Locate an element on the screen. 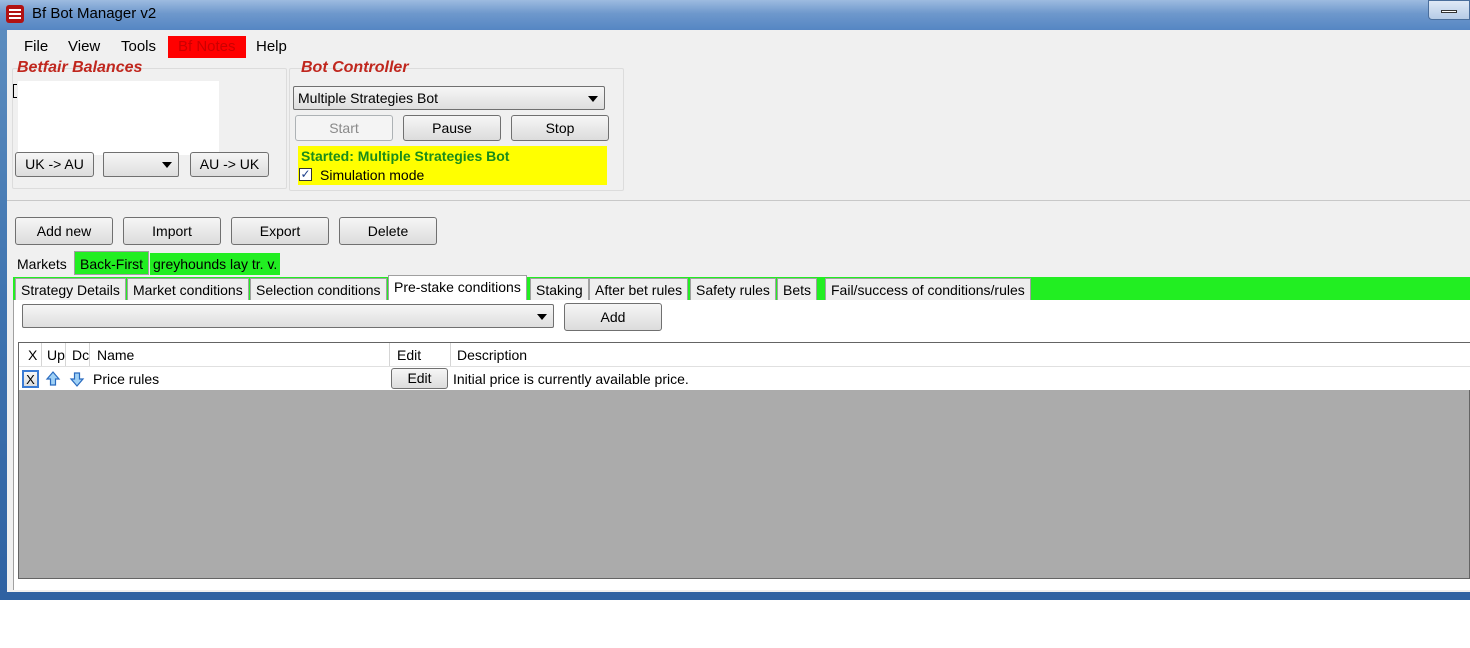 The height and width of the screenshot is (648, 1470). import-button: Import is located at coordinates (172, 231).